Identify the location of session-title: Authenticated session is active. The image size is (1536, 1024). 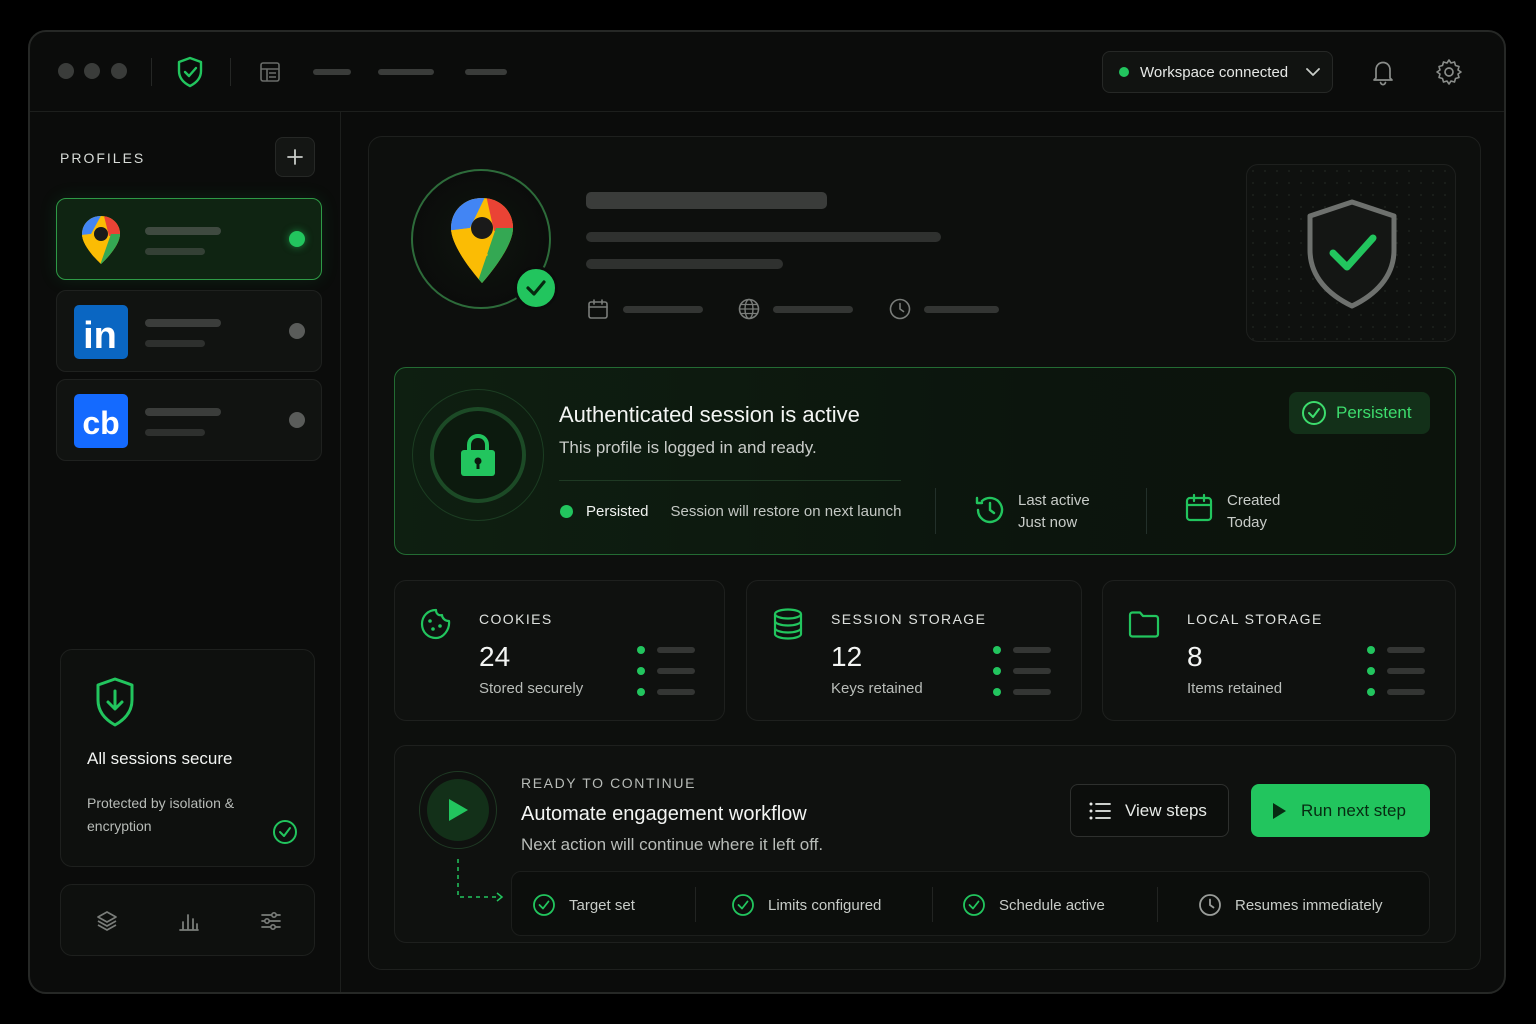
(709, 414).